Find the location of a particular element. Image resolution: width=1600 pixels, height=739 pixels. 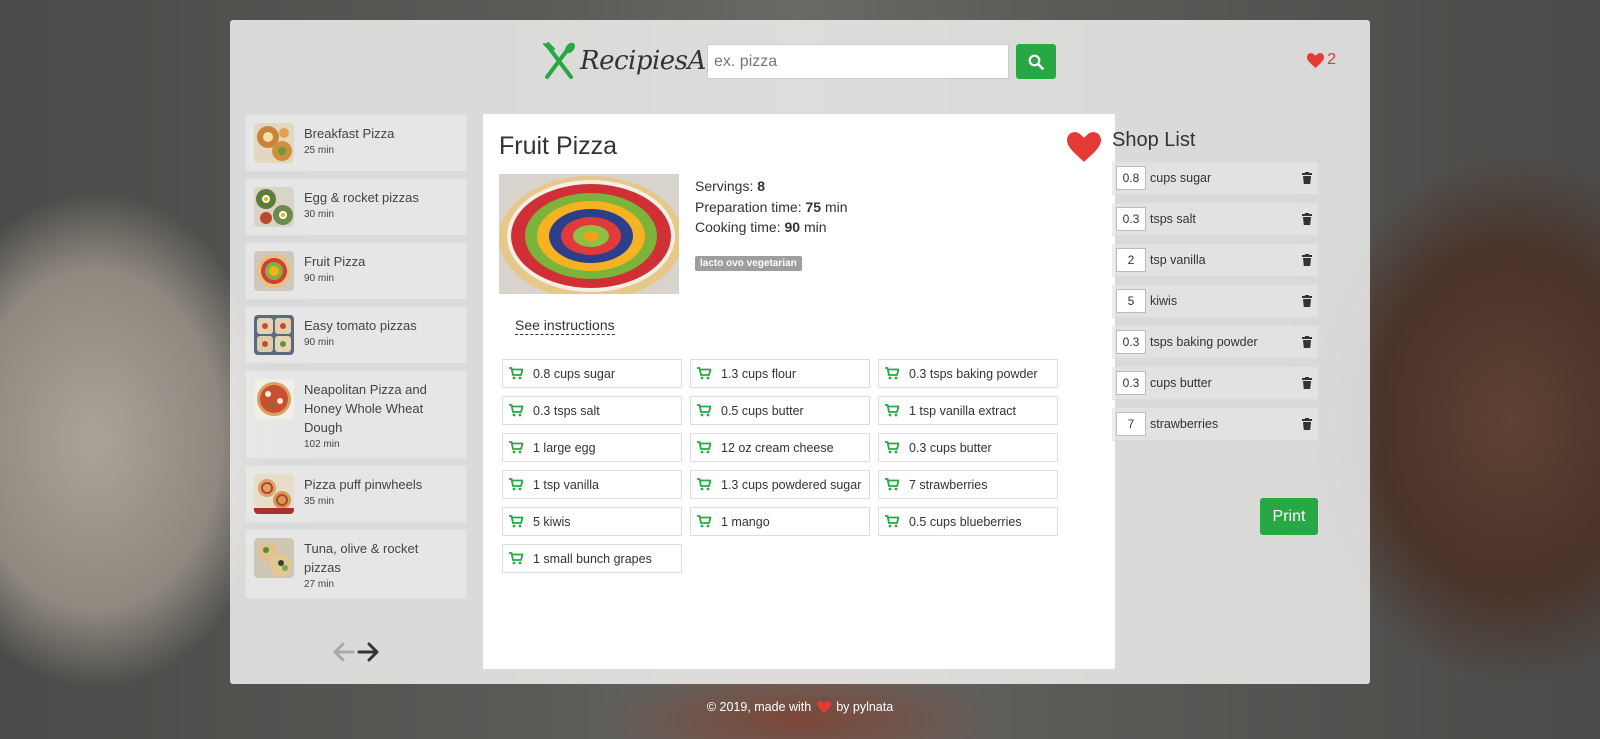

shop-item: cups butter is located at coordinates (1215, 383).